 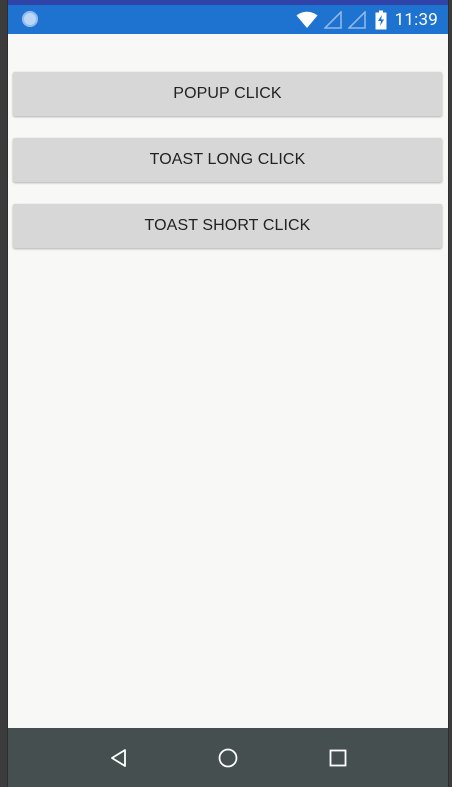 What do you see at coordinates (119, 758) in the screenshot?
I see `back-icon` at bounding box center [119, 758].